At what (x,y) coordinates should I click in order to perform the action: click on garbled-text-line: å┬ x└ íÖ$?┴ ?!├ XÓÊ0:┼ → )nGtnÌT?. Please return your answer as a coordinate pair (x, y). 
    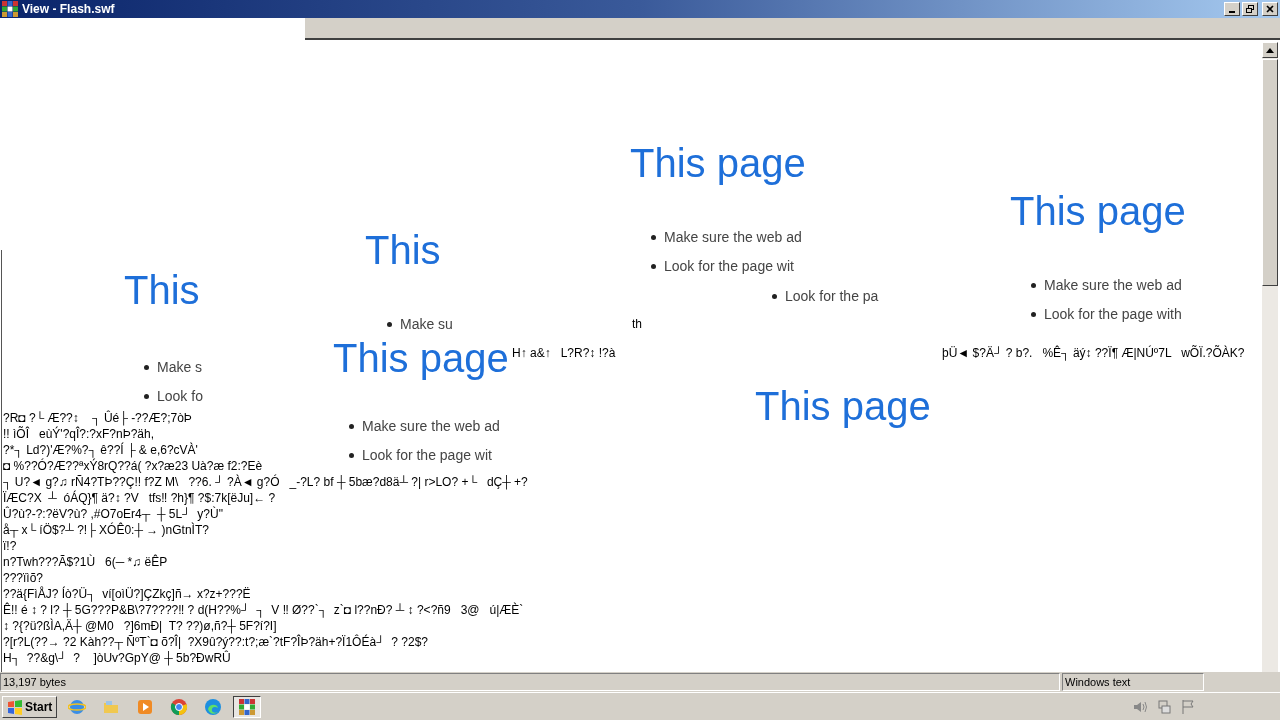
    Looking at the image, I should click on (106, 530).